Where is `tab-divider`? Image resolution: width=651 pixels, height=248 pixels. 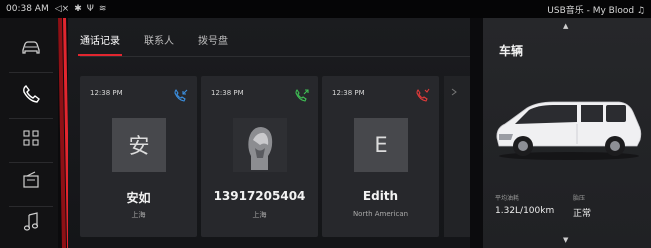 tab-divider is located at coordinates (275, 56).